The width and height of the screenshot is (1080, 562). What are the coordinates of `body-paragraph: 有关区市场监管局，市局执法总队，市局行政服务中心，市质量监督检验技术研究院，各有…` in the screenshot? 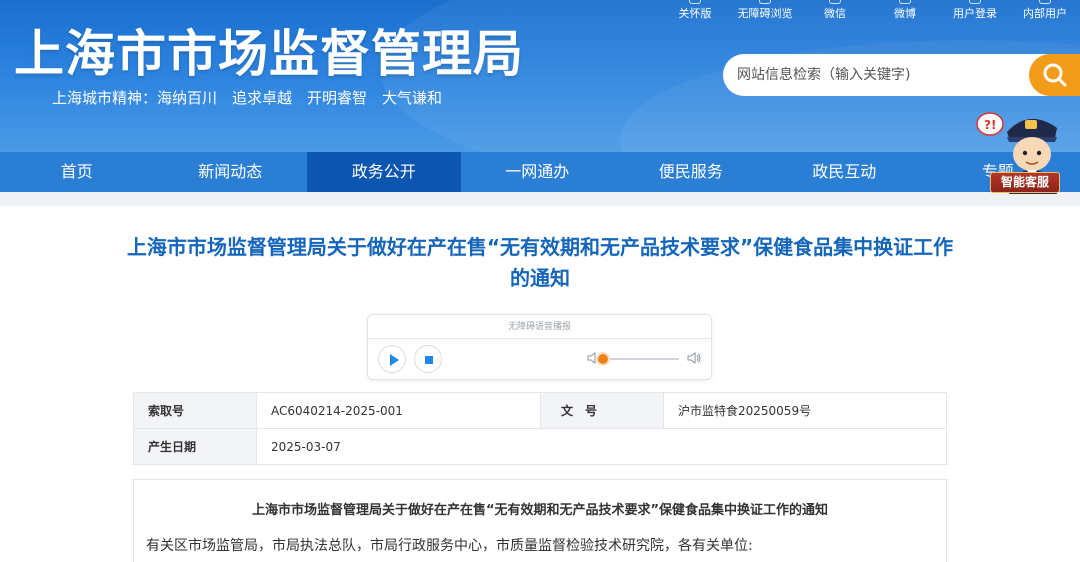 It's located at (449, 546).